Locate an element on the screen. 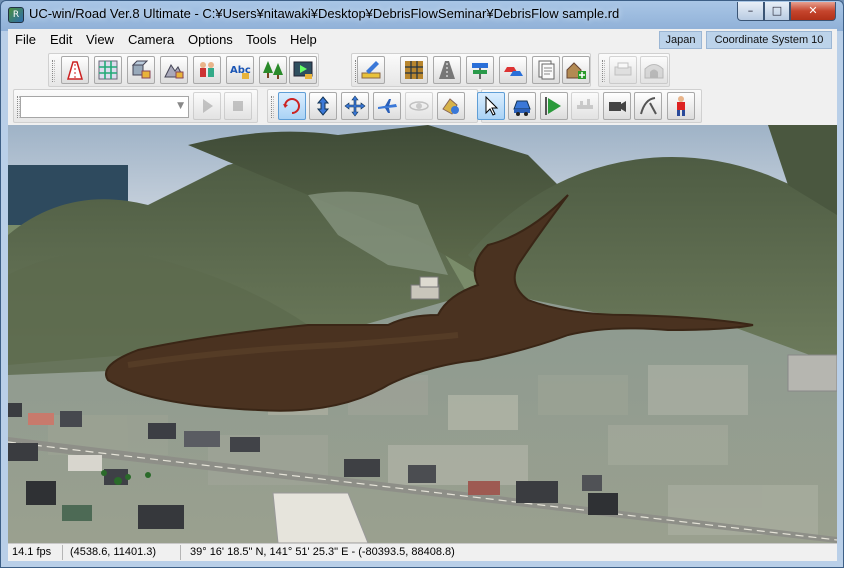 This screenshot has height=568, width=844. flag-button is located at coordinates (554, 106).